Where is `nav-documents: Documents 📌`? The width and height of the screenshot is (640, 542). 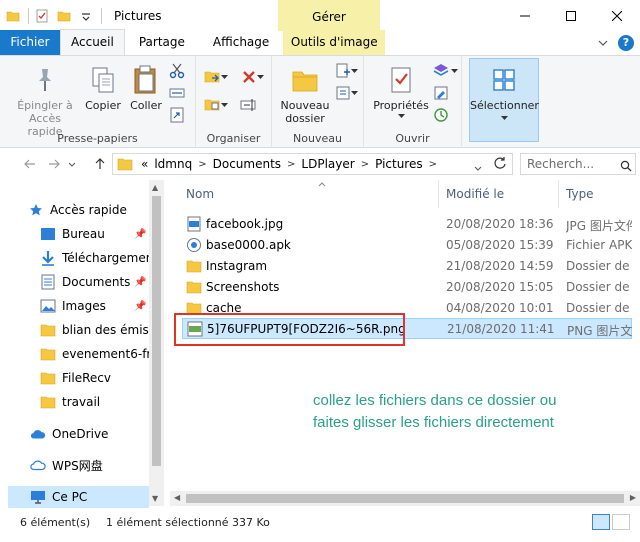 nav-documents: Documents 📌 is located at coordinates (95, 282).